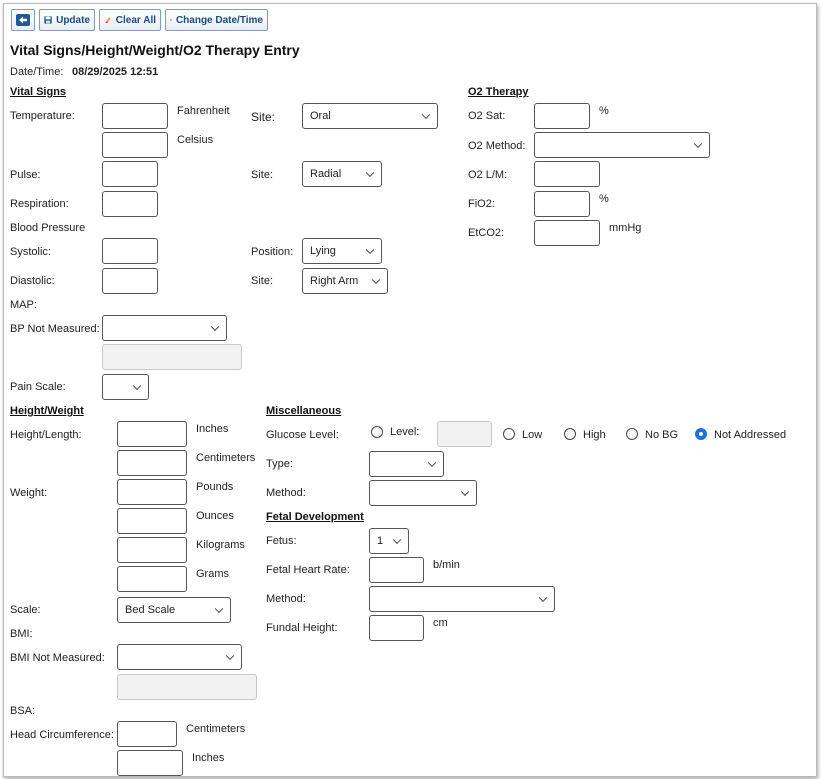 The width and height of the screenshot is (821, 779). I want to click on glucose-level-radio, so click(377, 432).